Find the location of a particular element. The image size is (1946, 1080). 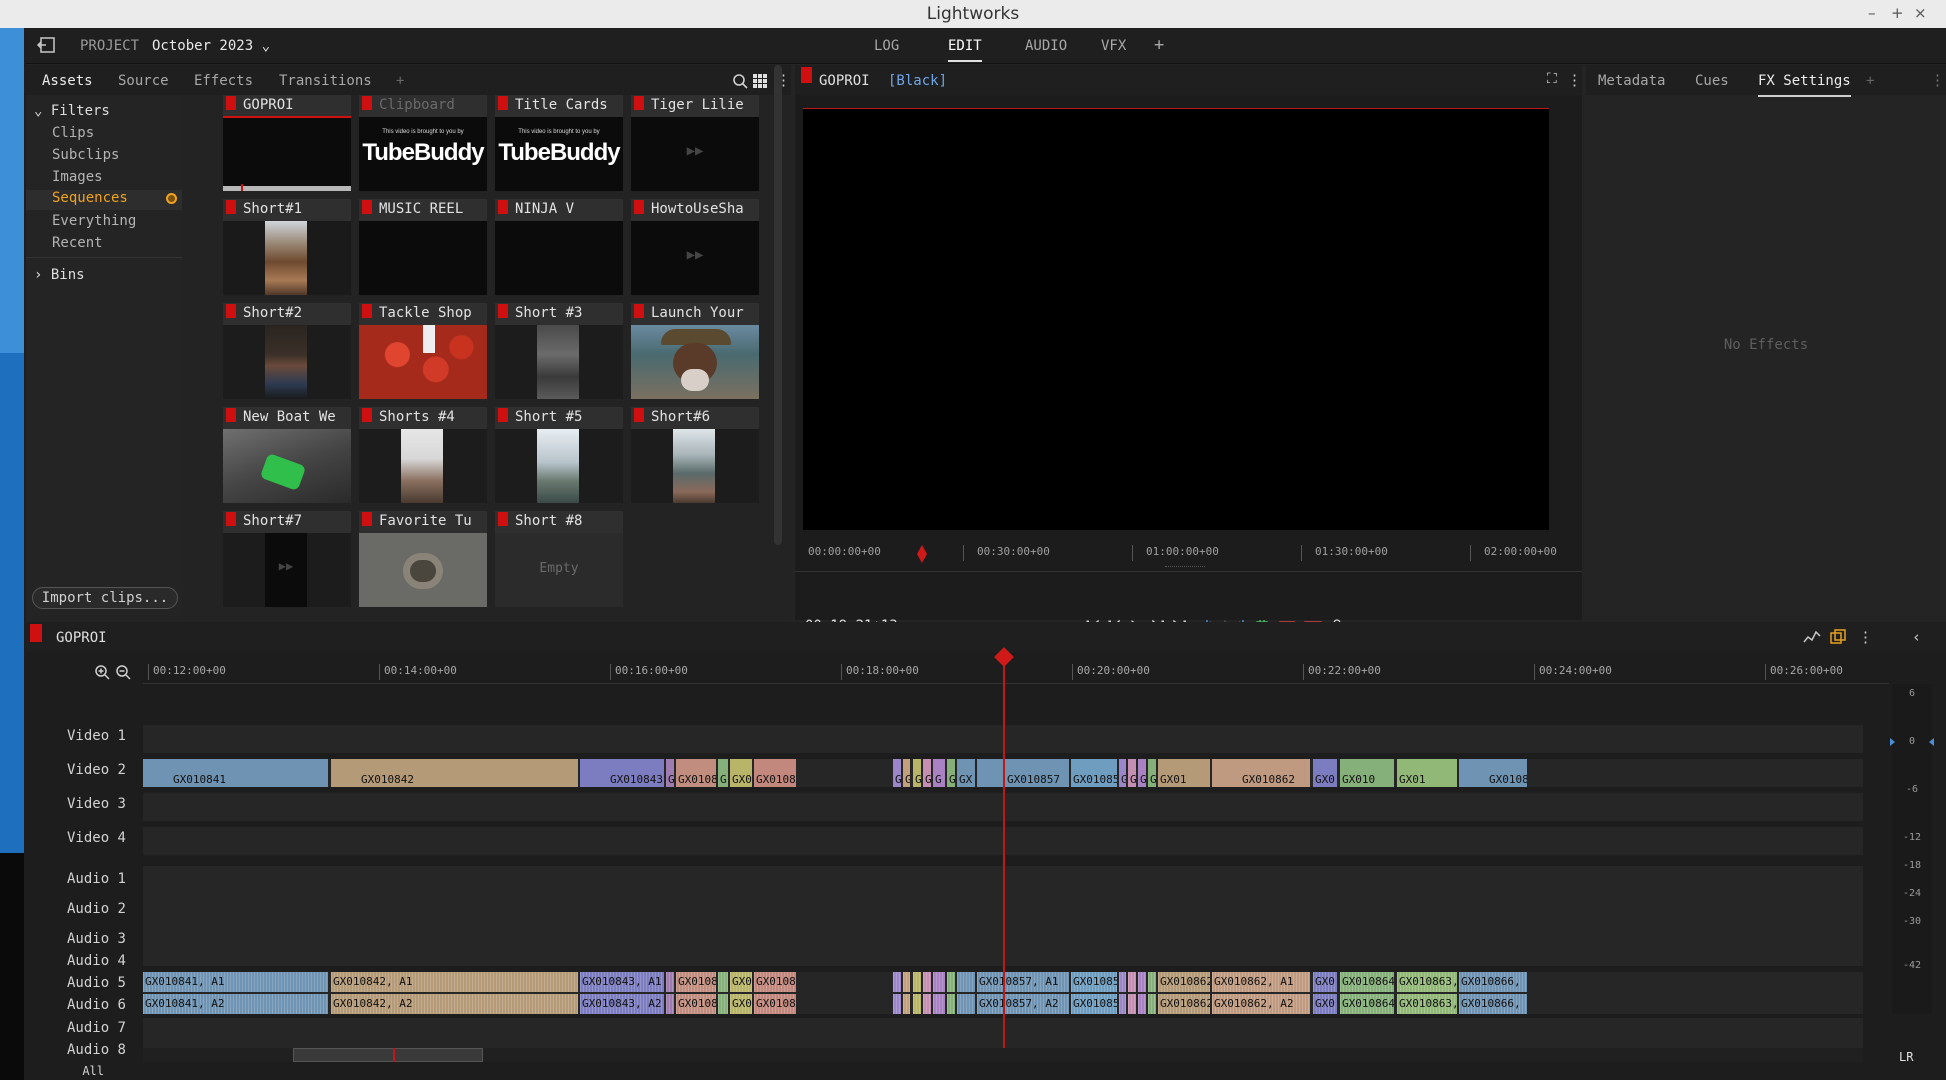

timeline-scroll-thumb is located at coordinates (388, 1055).